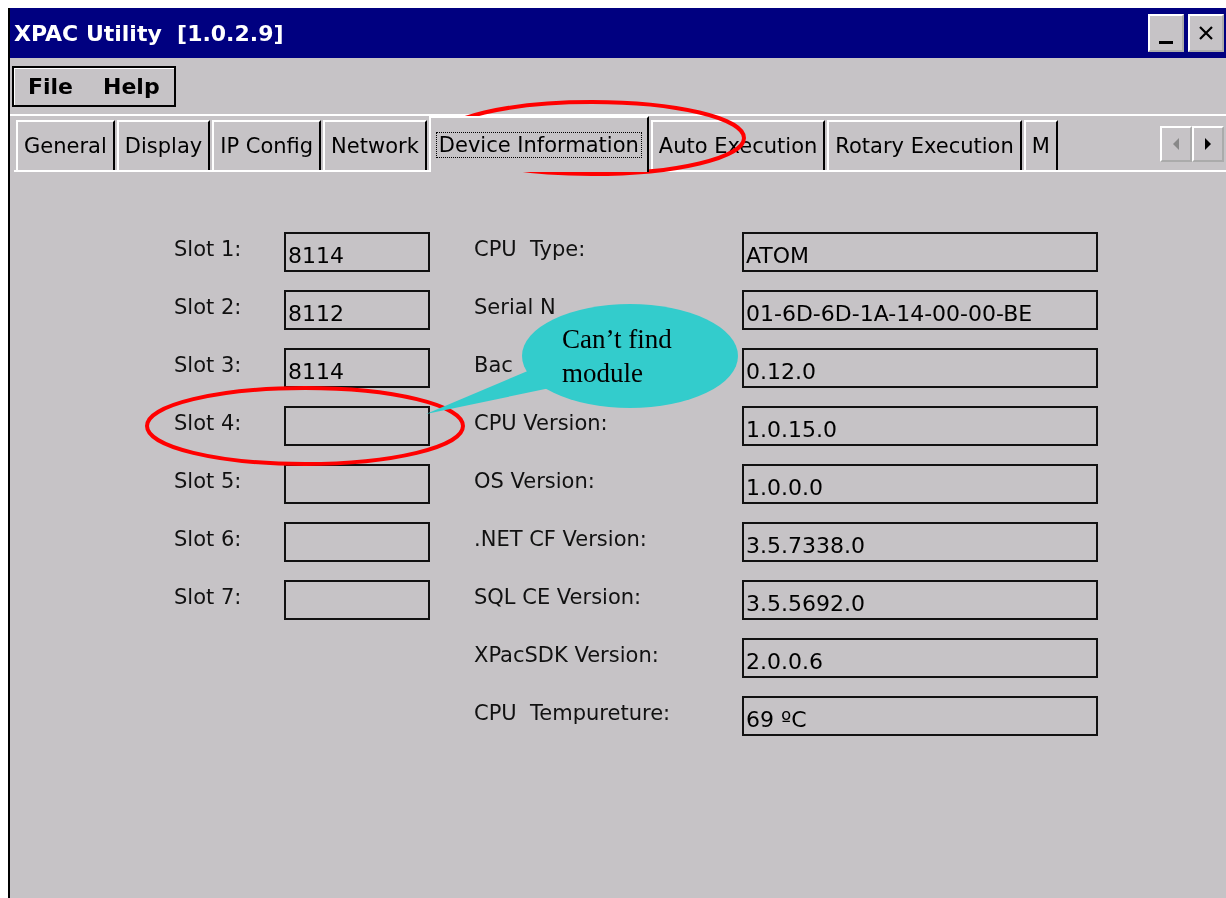 The height and width of the screenshot is (898, 1226). Describe the element at coordinates (493, 365) in the screenshot. I see `info-label: Bac` at that location.